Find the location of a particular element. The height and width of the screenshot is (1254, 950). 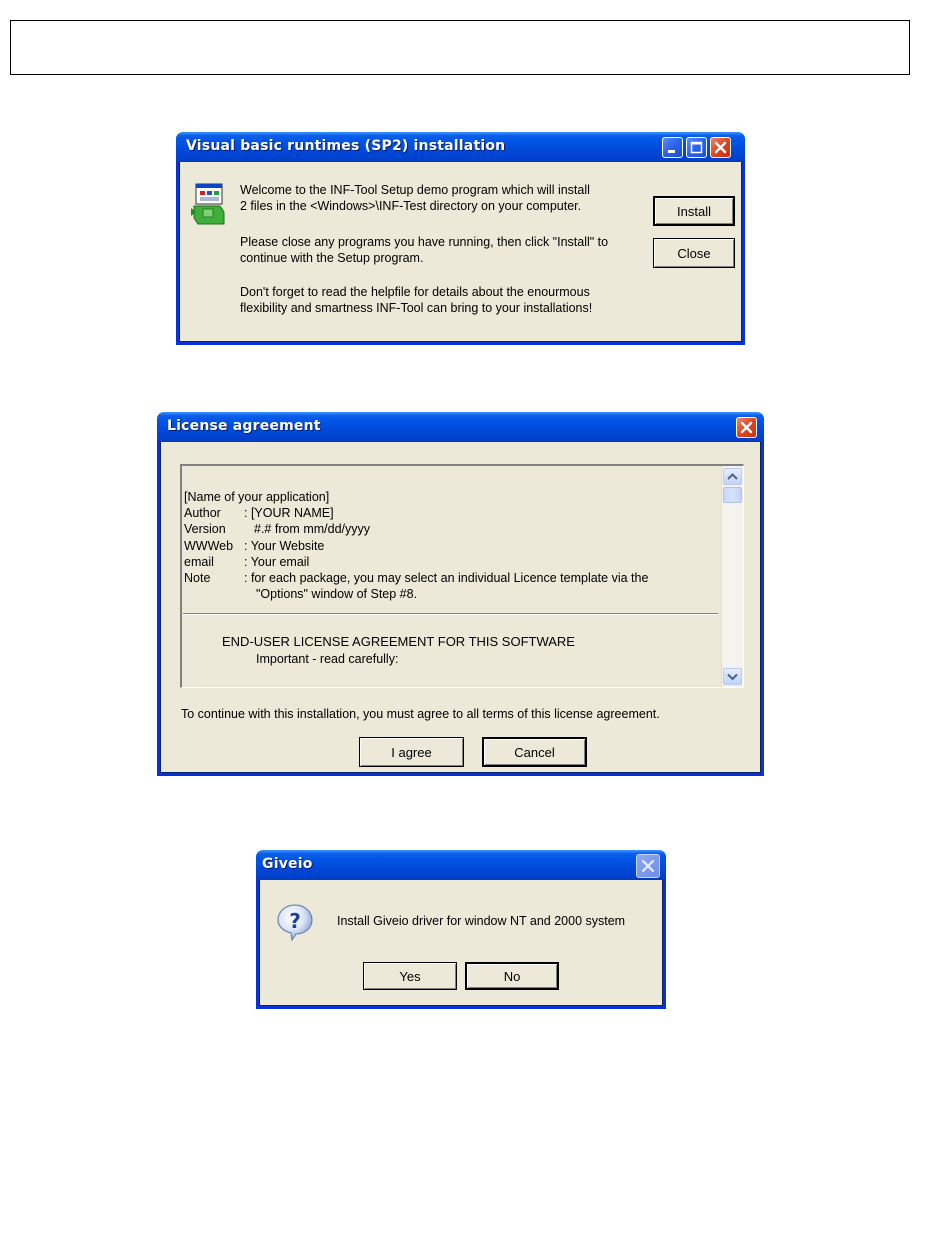

license-field-key: email is located at coordinates (199, 562).